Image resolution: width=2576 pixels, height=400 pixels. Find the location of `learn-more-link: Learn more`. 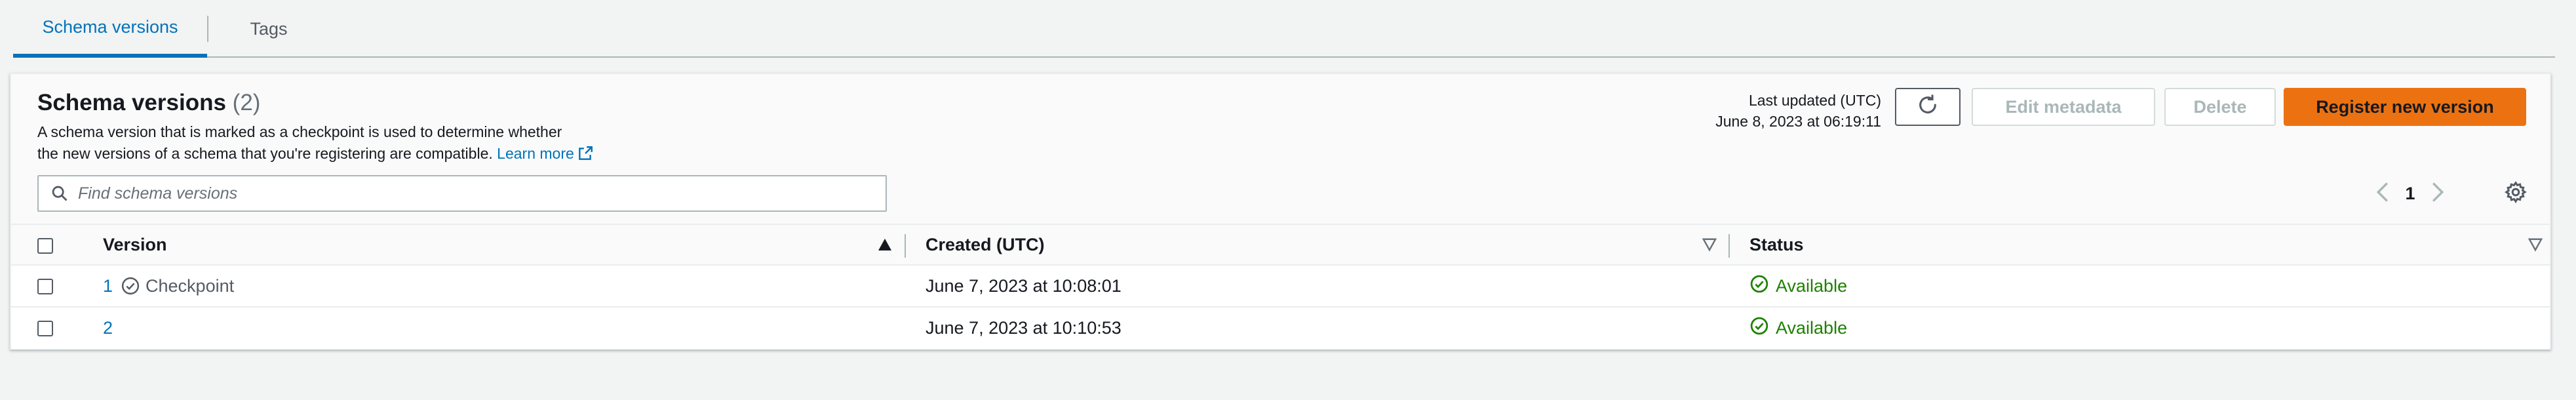

learn-more-link: Learn more is located at coordinates (545, 153).